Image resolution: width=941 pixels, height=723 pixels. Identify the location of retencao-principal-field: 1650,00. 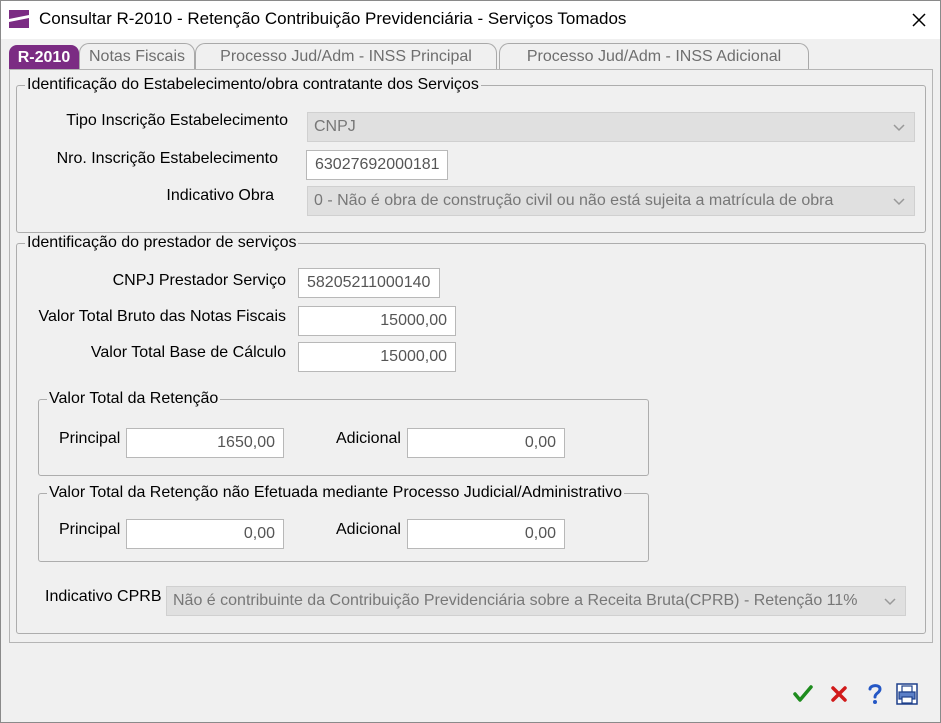
(205, 443).